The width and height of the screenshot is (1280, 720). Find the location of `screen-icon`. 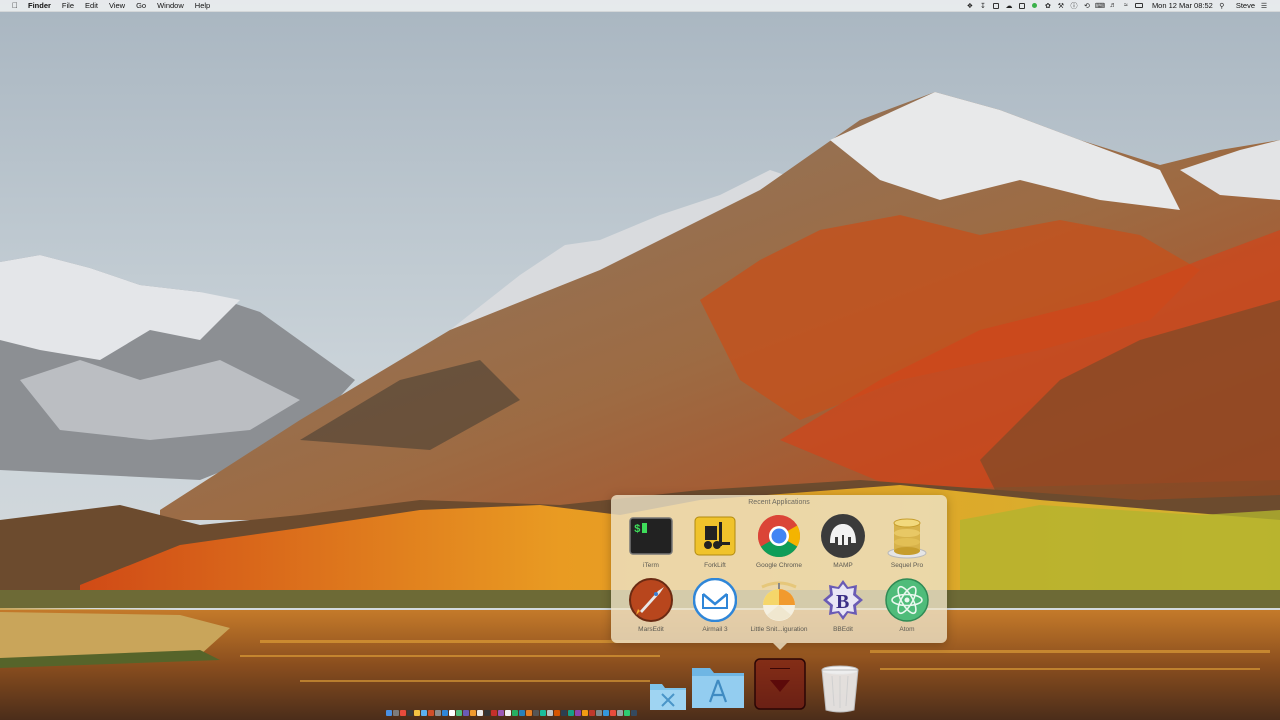

screen-icon is located at coordinates (996, 6).